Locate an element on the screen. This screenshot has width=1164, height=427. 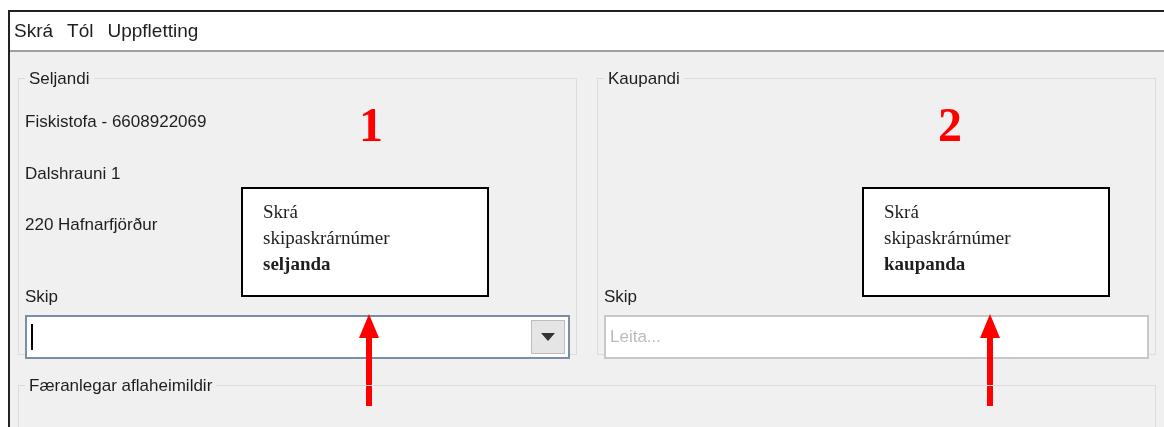
dropdown-button is located at coordinates (548, 336).